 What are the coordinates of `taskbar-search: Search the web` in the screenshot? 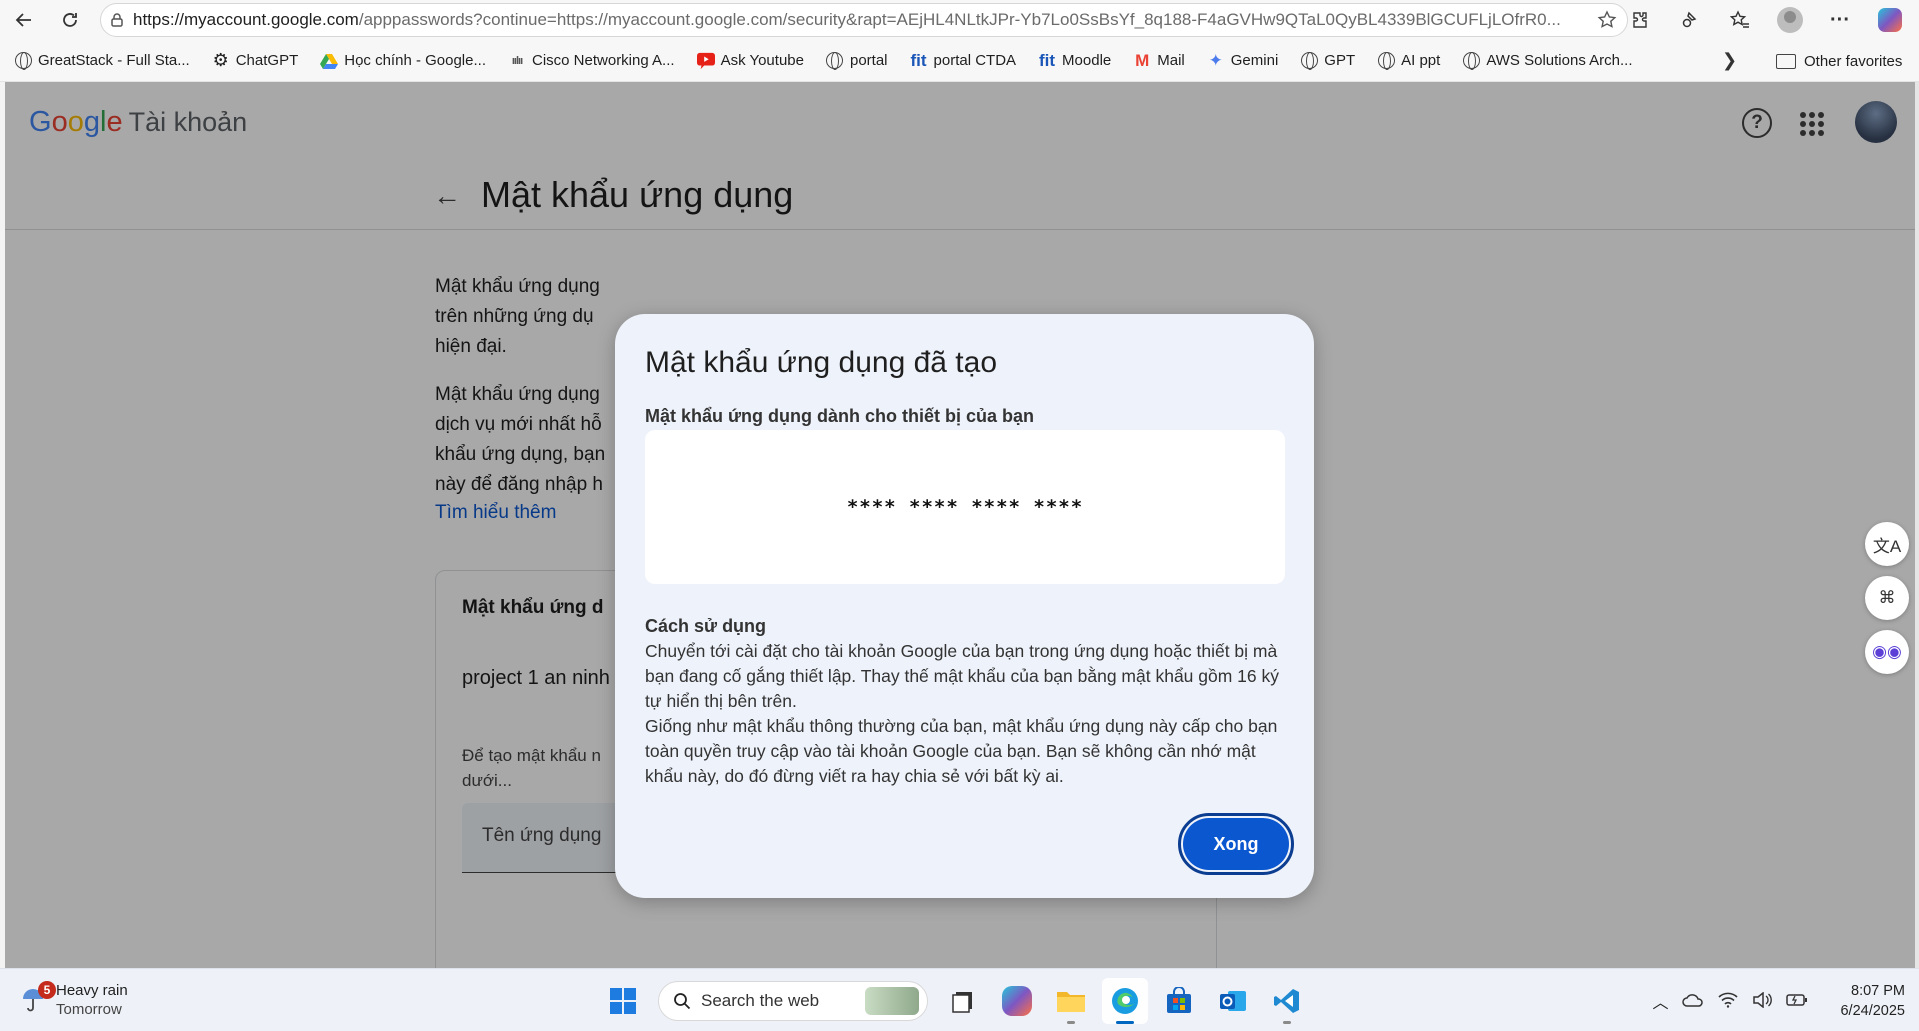 It's located at (793, 1001).